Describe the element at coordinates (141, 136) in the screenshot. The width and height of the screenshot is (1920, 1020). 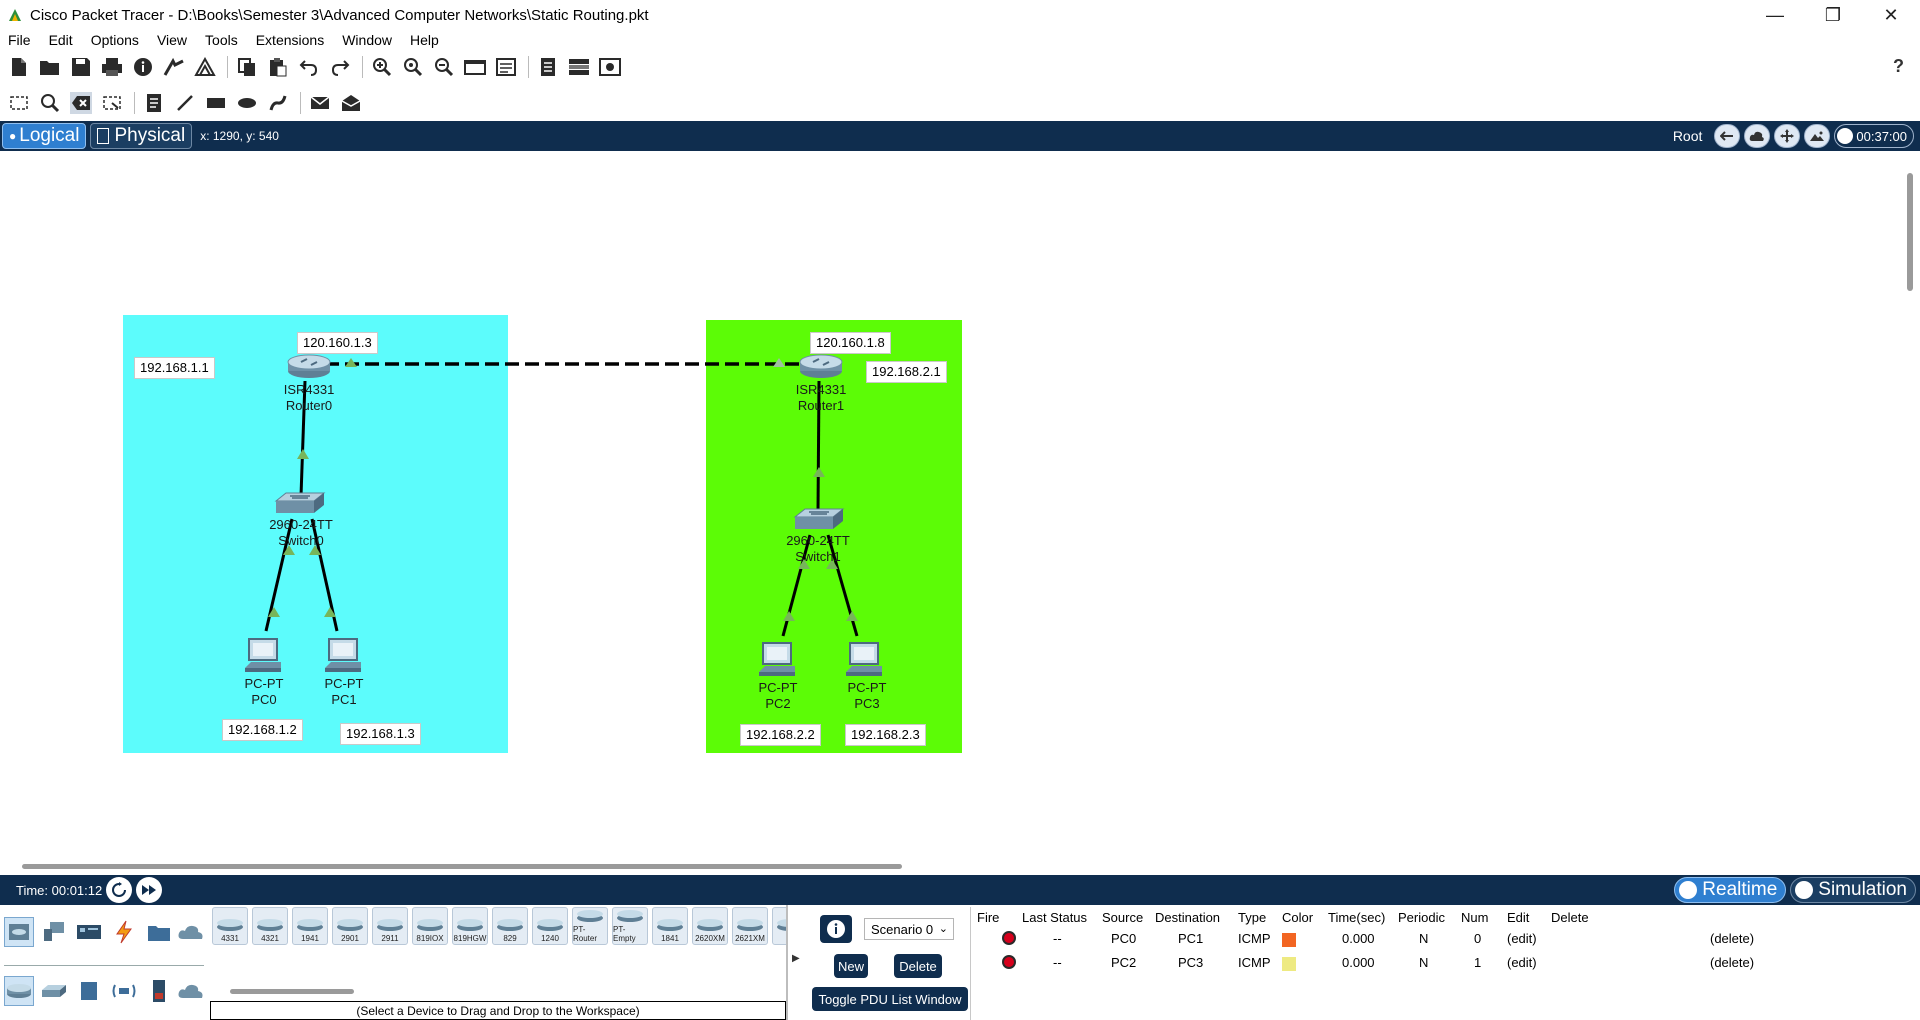
I see `tab-physical: Physical` at that location.